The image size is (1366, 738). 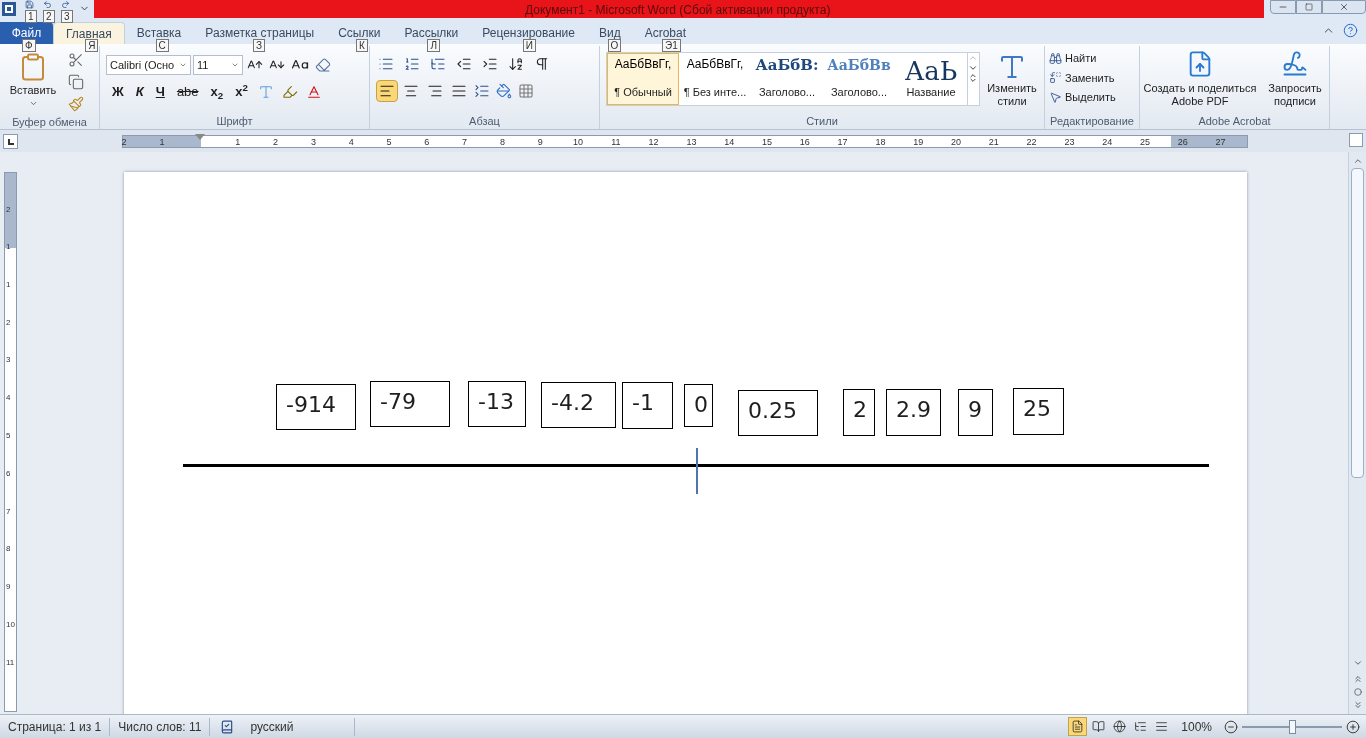 What do you see at coordinates (973, 78) in the screenshot?
I see `more-styles-icon` at bounding box center [973, 78].